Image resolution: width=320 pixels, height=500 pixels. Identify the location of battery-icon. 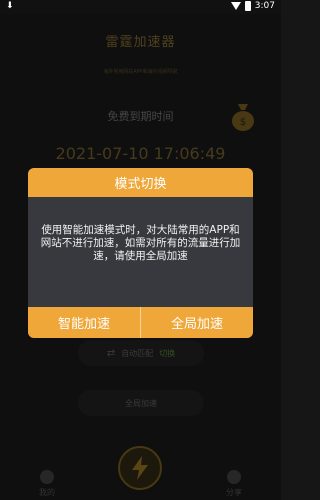
(247, 6).